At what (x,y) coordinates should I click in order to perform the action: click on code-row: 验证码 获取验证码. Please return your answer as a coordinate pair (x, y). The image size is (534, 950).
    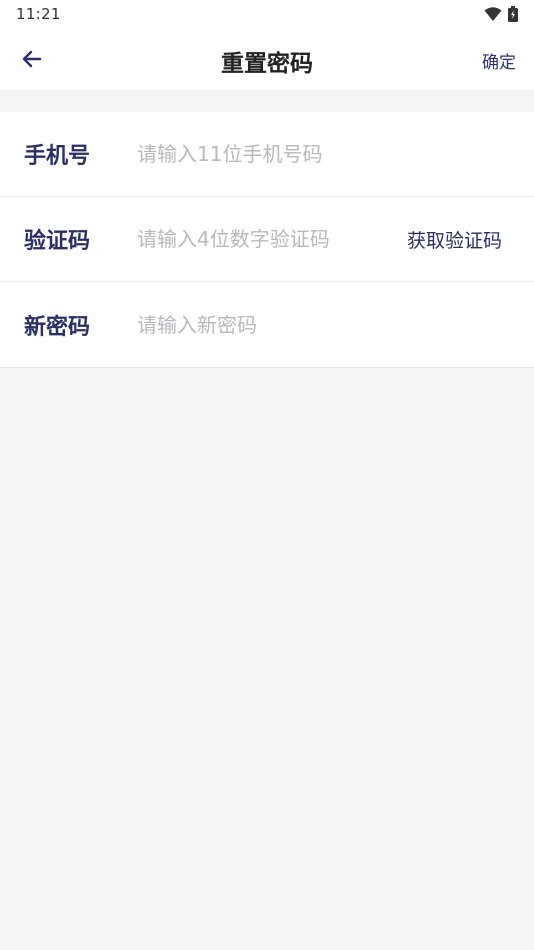
    Looking at the image, I should click on (267, 239).